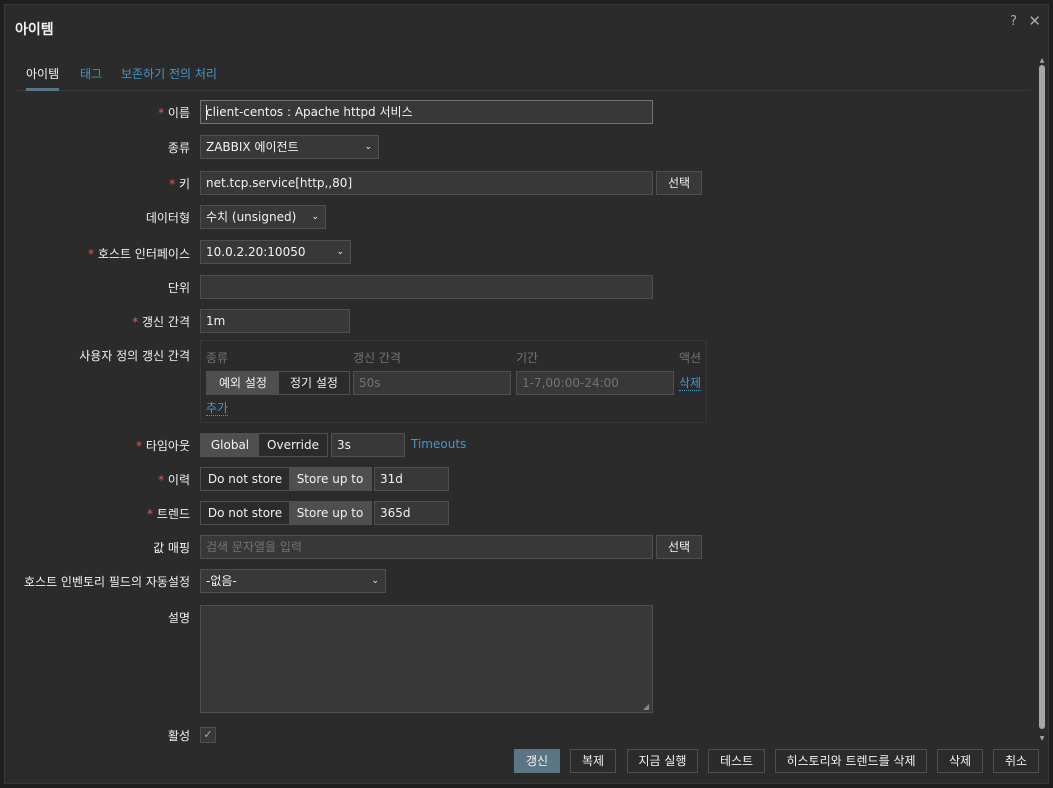  I want to click on name-label: * 이름, so click(174, 113).